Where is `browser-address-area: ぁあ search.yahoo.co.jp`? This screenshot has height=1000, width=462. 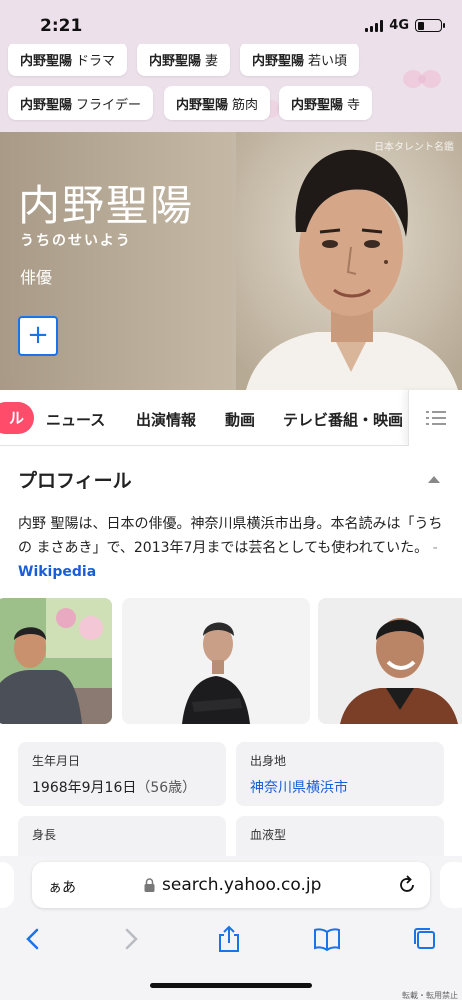 browser-address-area: ぁあ search.yahoo.co.jp is located at coordinates (231, 886).